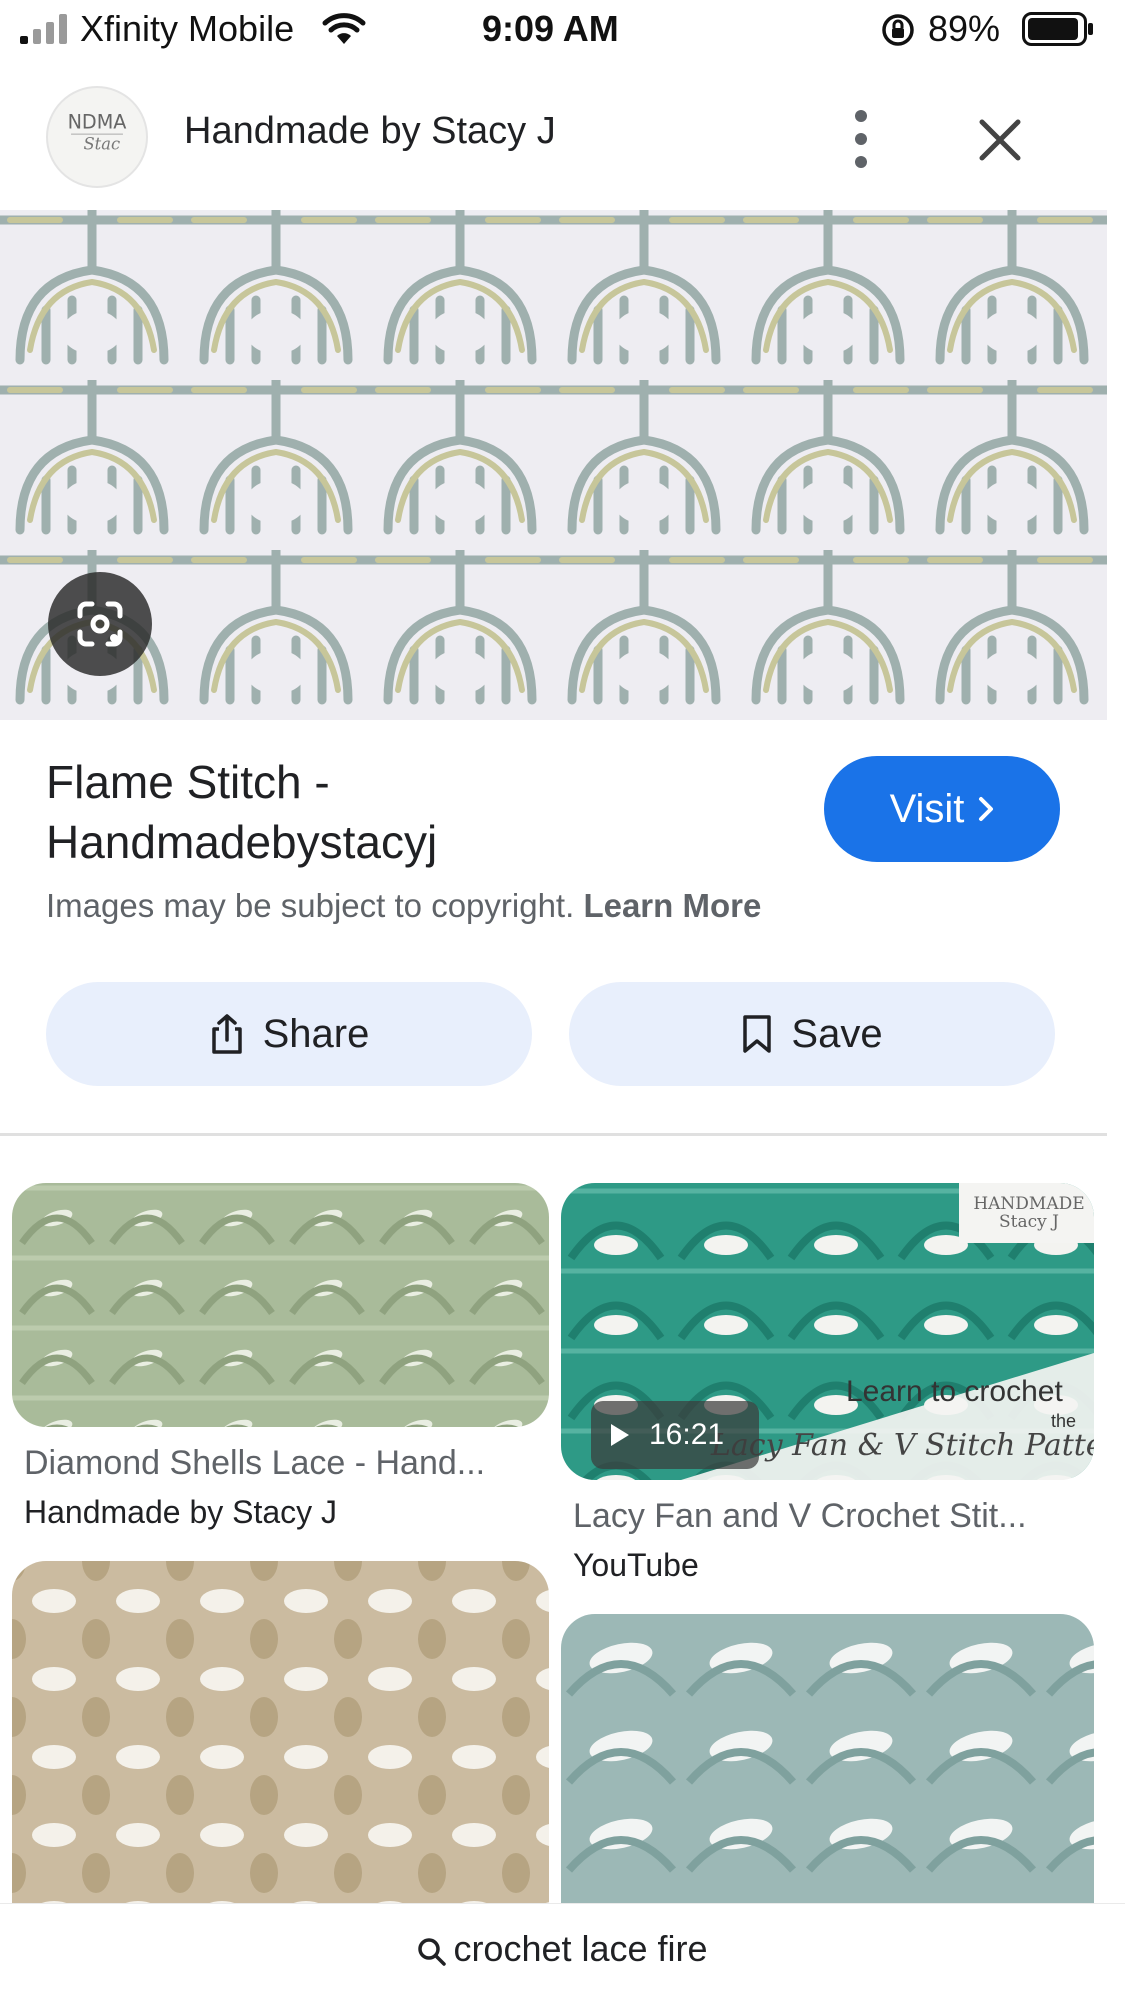 This screenshot has width=1125, height=2000. What do you see at coordinates (837, 1033) in the screenshot?
I see `save-label: Save` at bounding box center [837, 1033].